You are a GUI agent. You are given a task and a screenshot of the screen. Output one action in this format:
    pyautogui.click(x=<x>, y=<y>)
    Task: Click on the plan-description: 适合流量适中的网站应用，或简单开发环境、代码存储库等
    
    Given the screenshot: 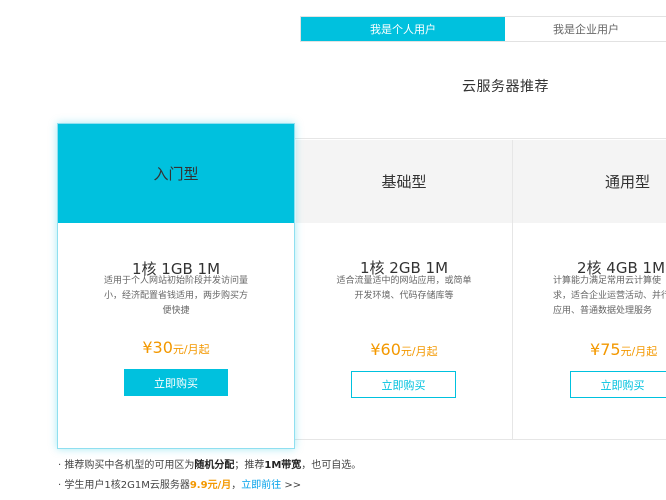 What is the action you would take?
    pyautogui.click(x=404, y=288)
    